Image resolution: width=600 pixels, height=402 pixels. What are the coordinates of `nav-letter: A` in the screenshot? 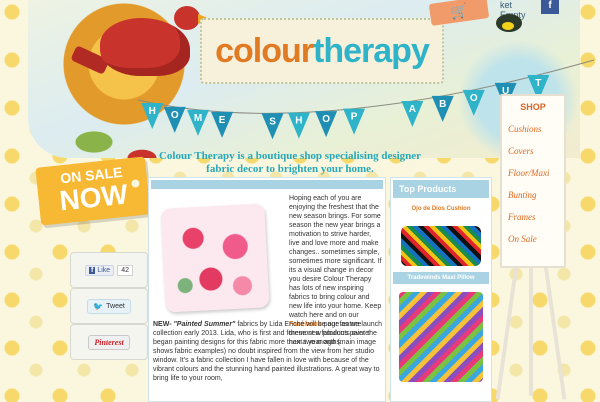 It's located at (412, 109).